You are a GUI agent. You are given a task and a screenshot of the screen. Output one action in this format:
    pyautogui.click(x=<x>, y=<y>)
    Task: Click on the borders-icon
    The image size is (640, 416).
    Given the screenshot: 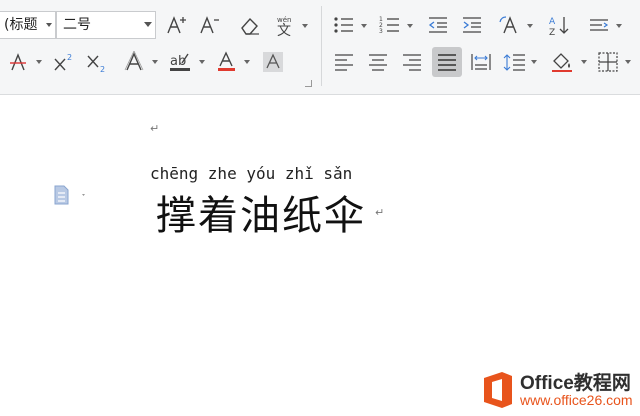 What is the action you would take?
    pyautogui.click(x=608, y=62)
    